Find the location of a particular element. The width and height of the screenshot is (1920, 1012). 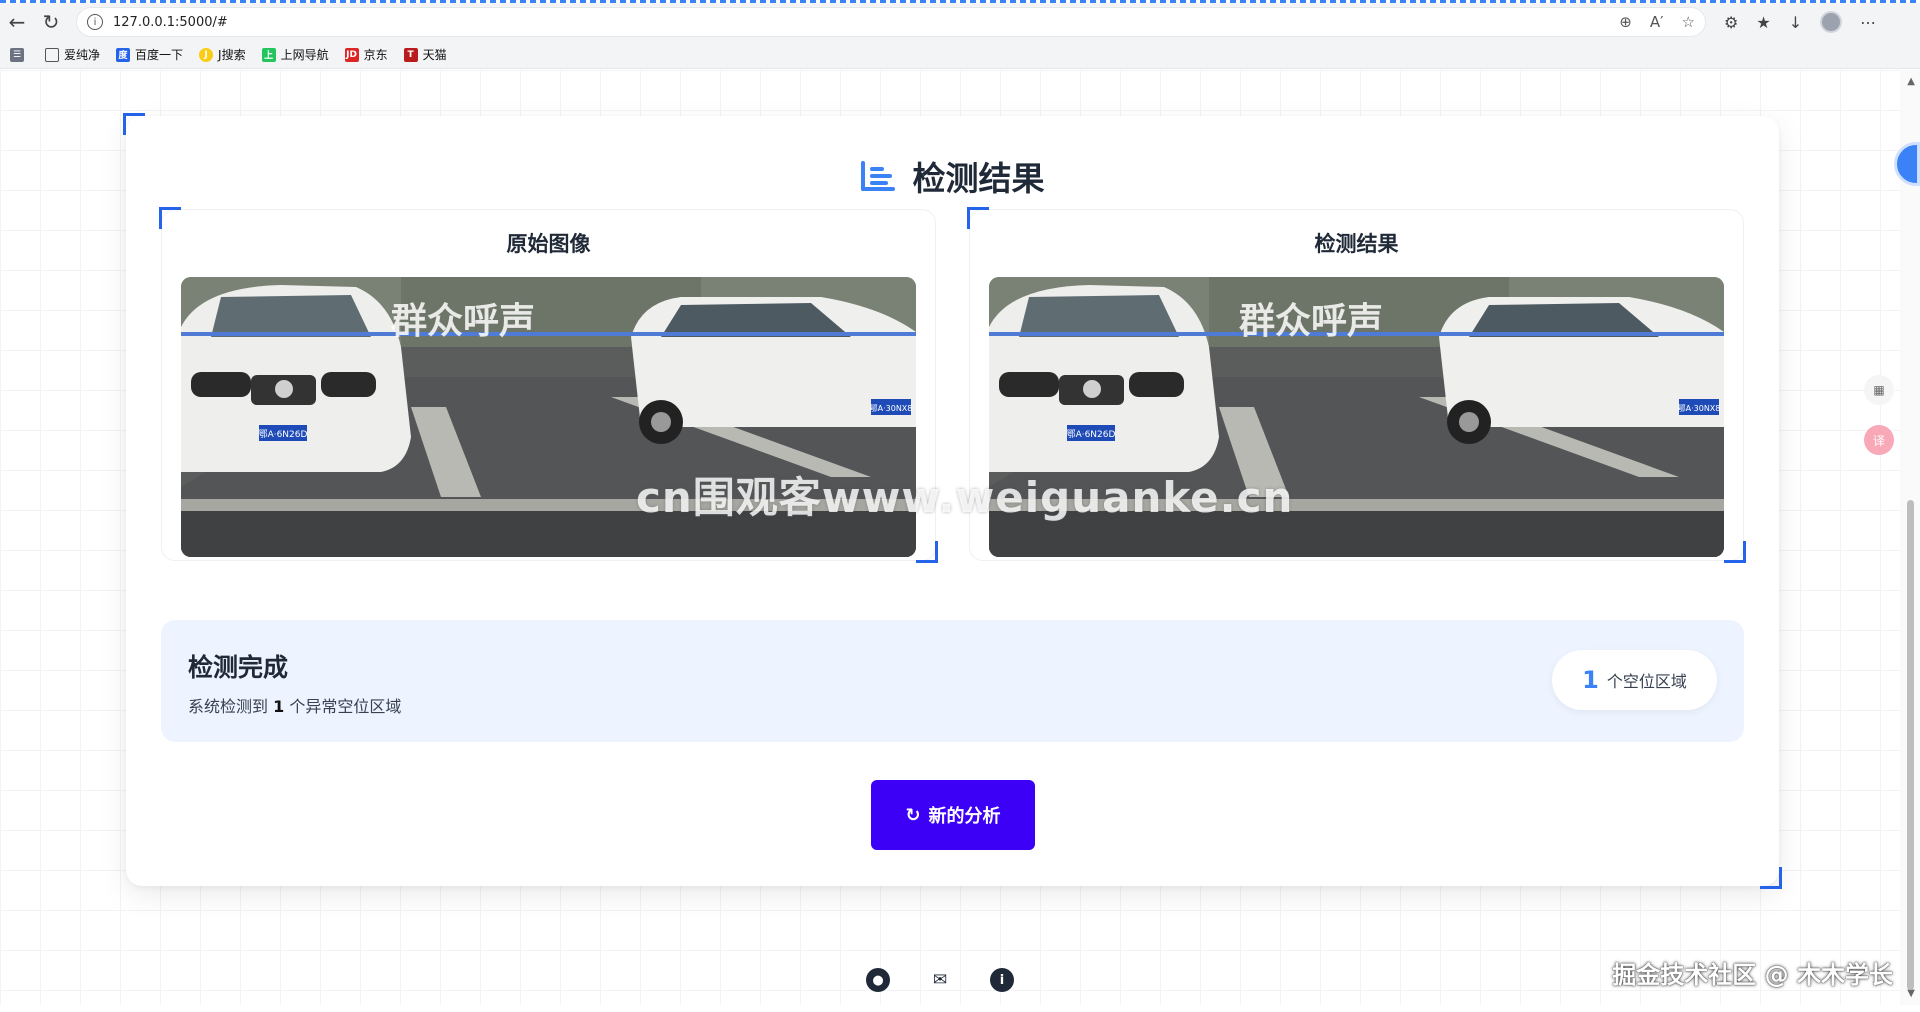

refresh-icon: ↻ is located at coordinates (913, 815).